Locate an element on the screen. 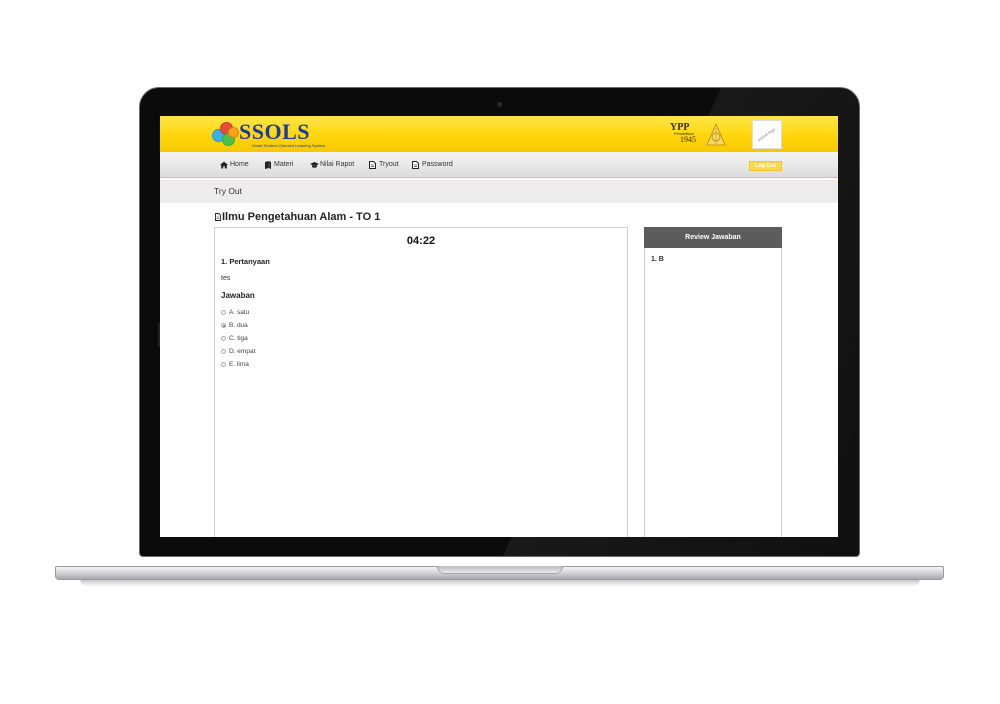  ypp-logo: YPP Pendidikan 1945 is located at coordinates (700, 135).